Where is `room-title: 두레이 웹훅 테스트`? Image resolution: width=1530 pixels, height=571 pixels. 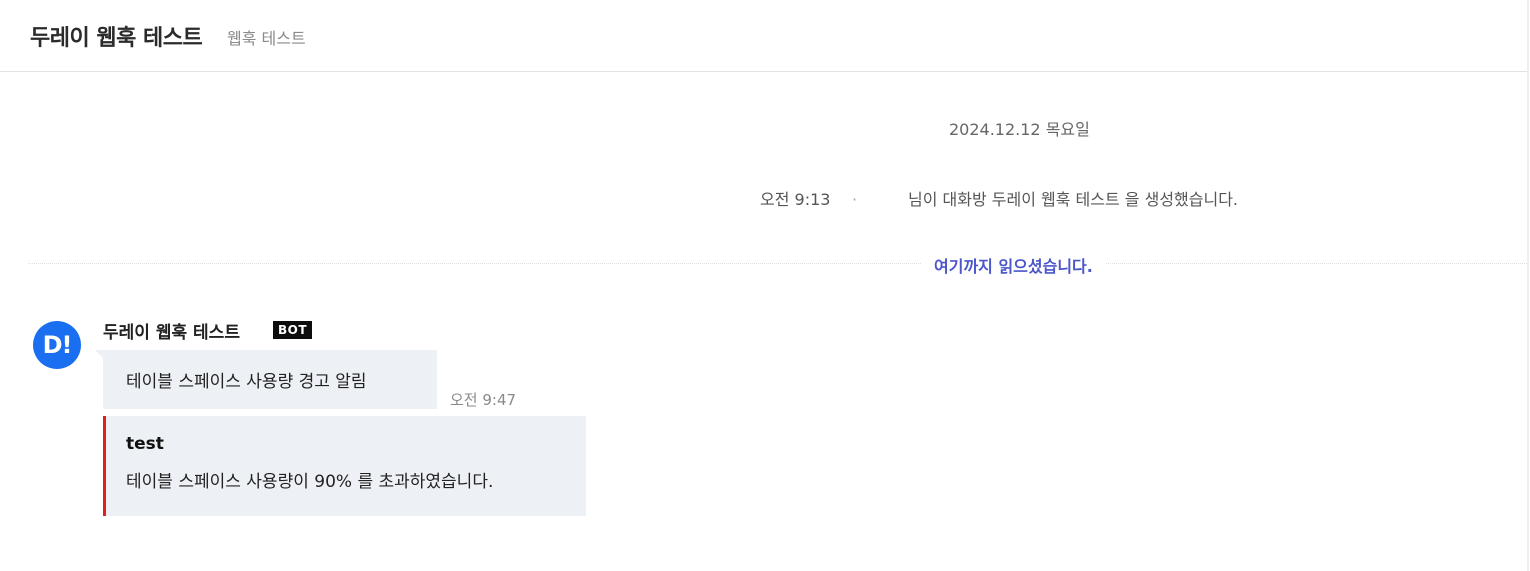 room-title: 두레이 웹훅 테스트 is located at coordinates (116, 38).